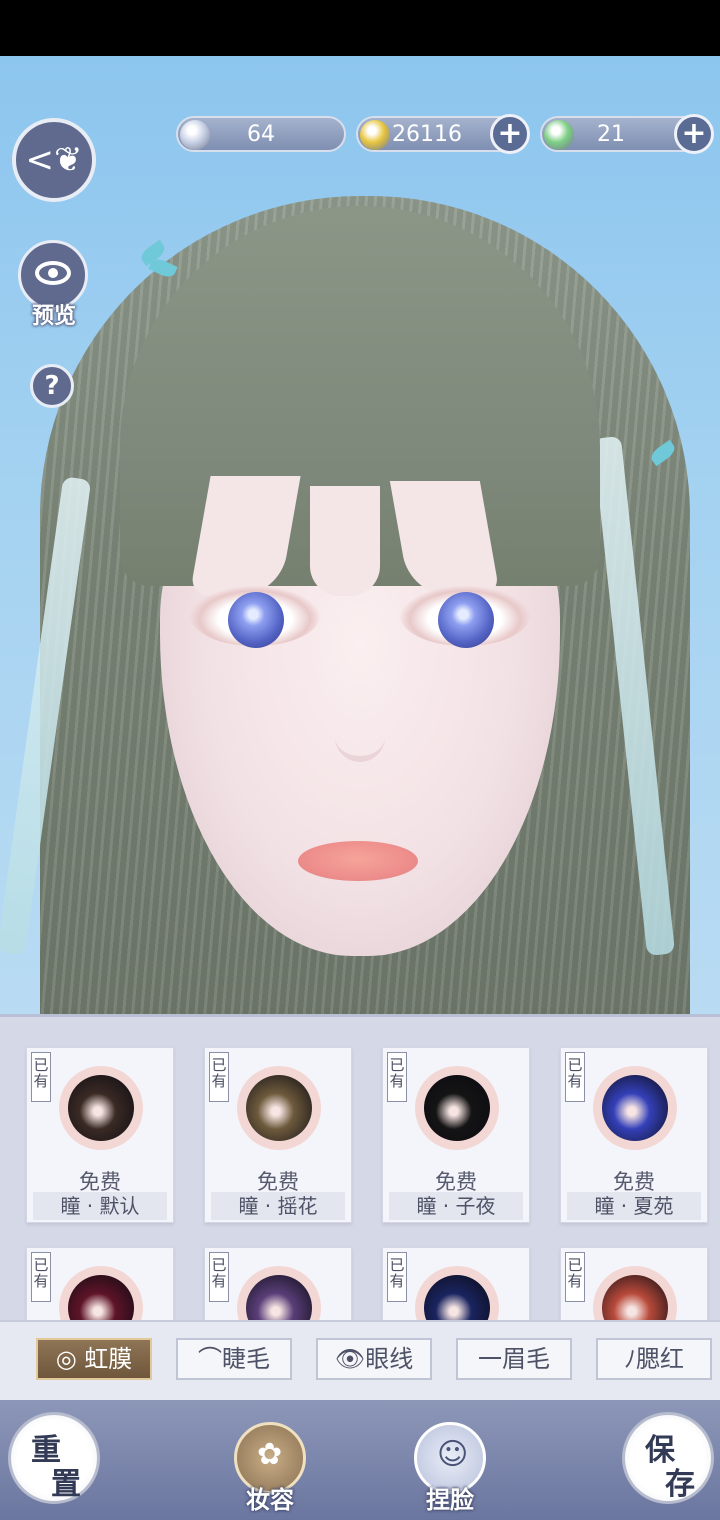 The width and height of the screenshot is (720, 1520). Describe the element at coordinates (360, 28) in the screenshot. I see `status-bar` at that location.